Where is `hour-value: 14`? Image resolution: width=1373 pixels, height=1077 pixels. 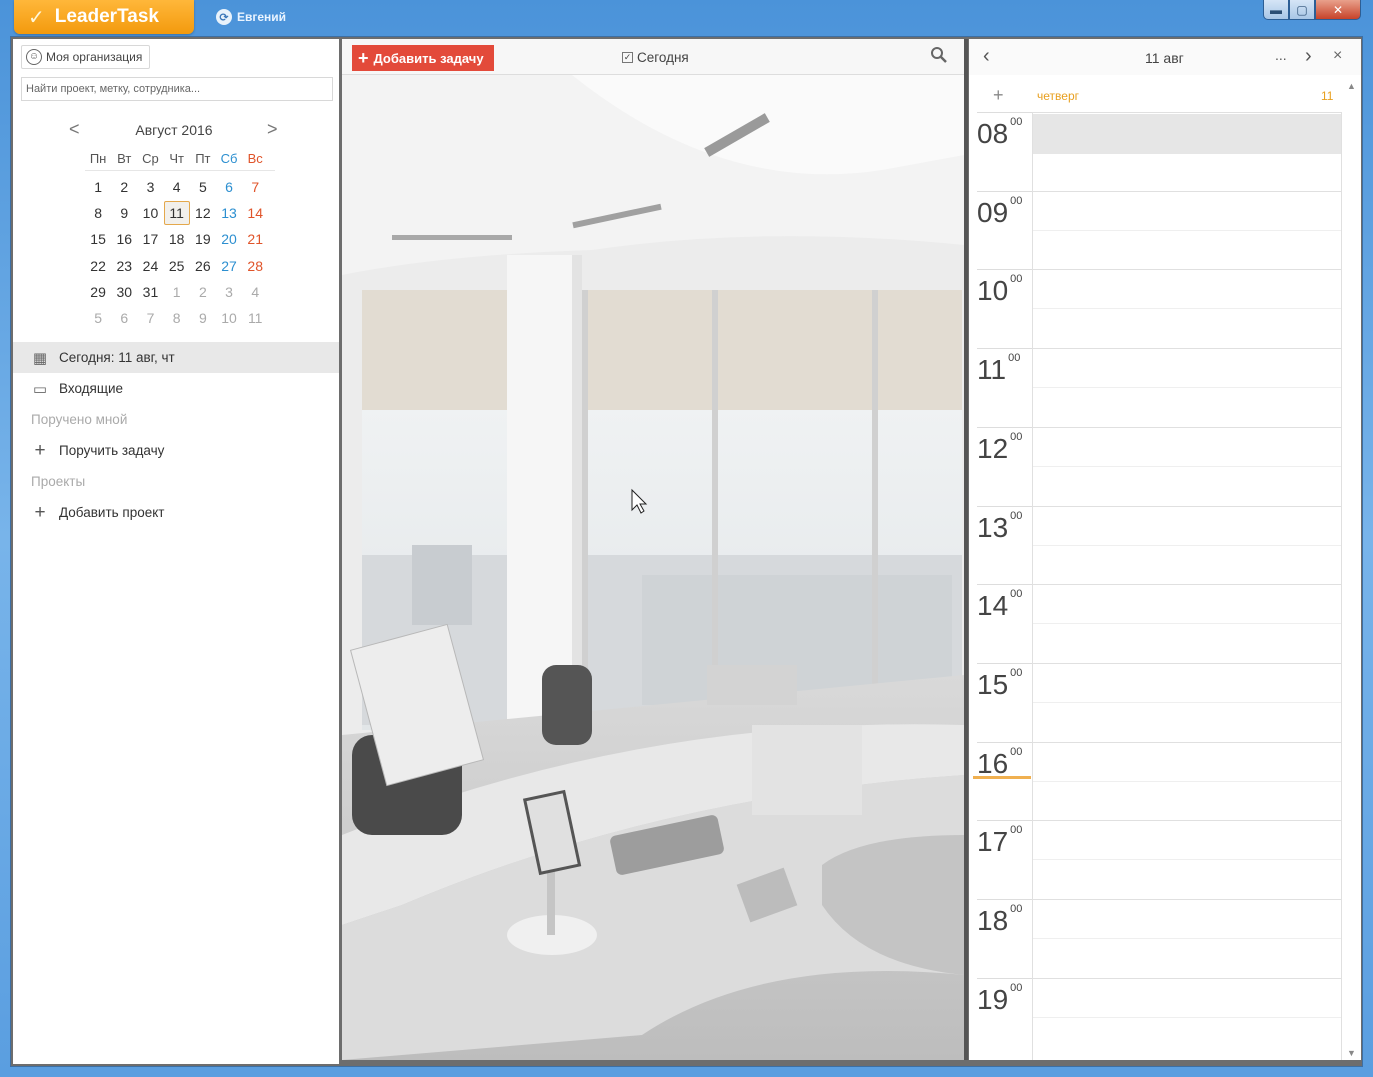
hour-value: 14 is located at coordinates (993, 606).